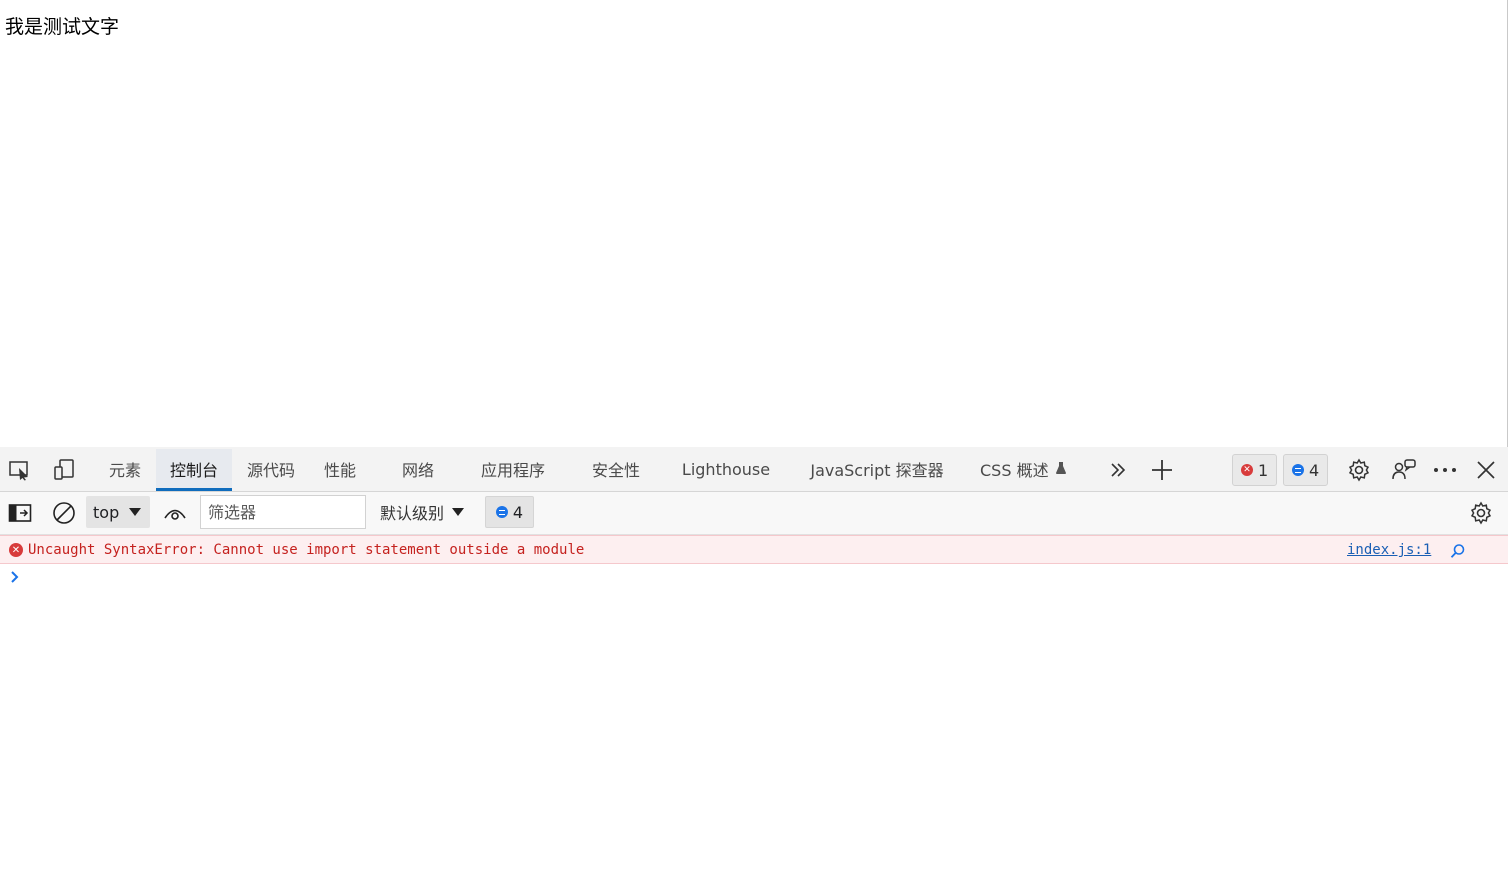  I want to click on live-expression-eye-icon, so click(175, 513).